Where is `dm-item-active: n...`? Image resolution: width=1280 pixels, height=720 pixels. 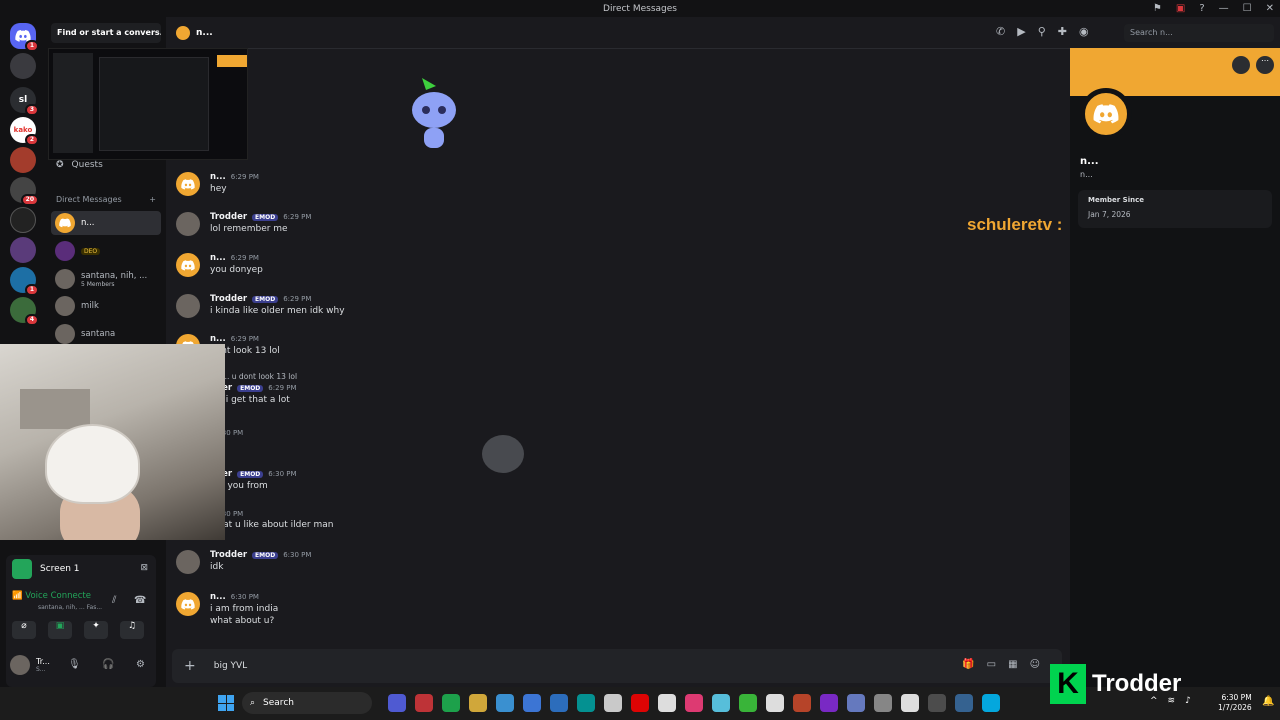
dm-item-active: n... is located at coordinates (106, 223).